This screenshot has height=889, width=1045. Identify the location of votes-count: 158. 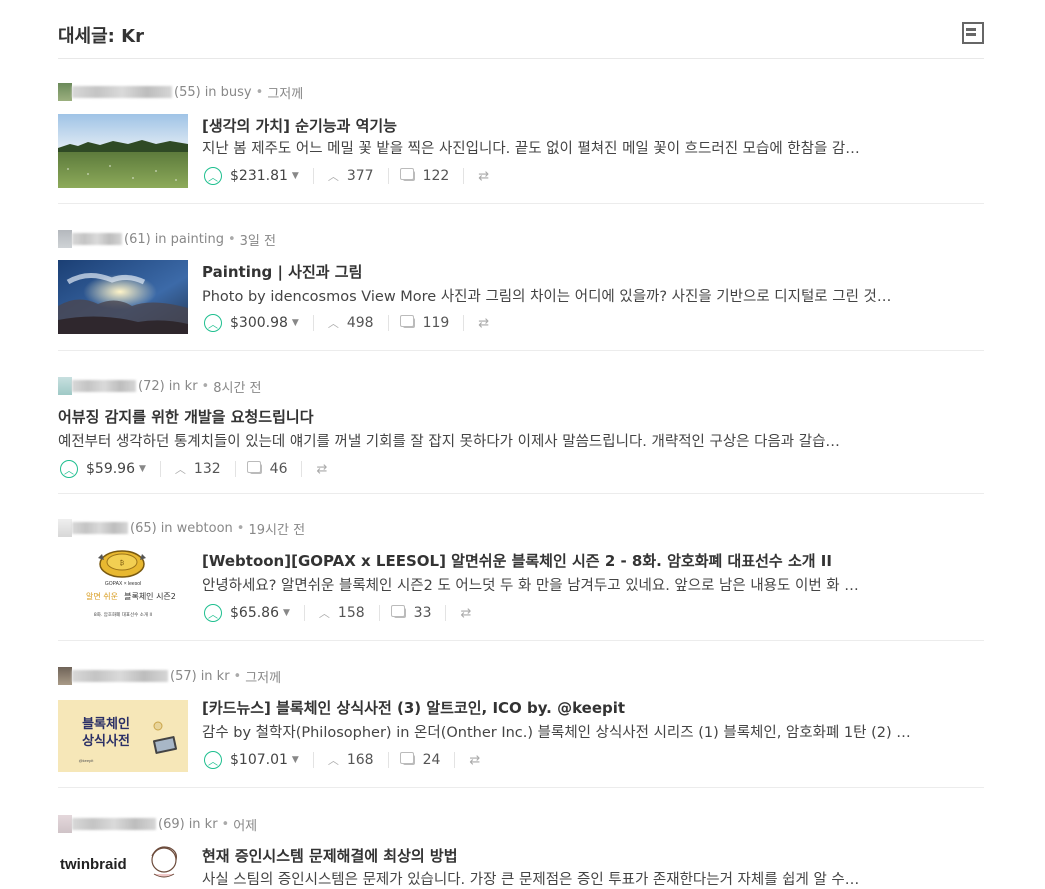
(351, 613).